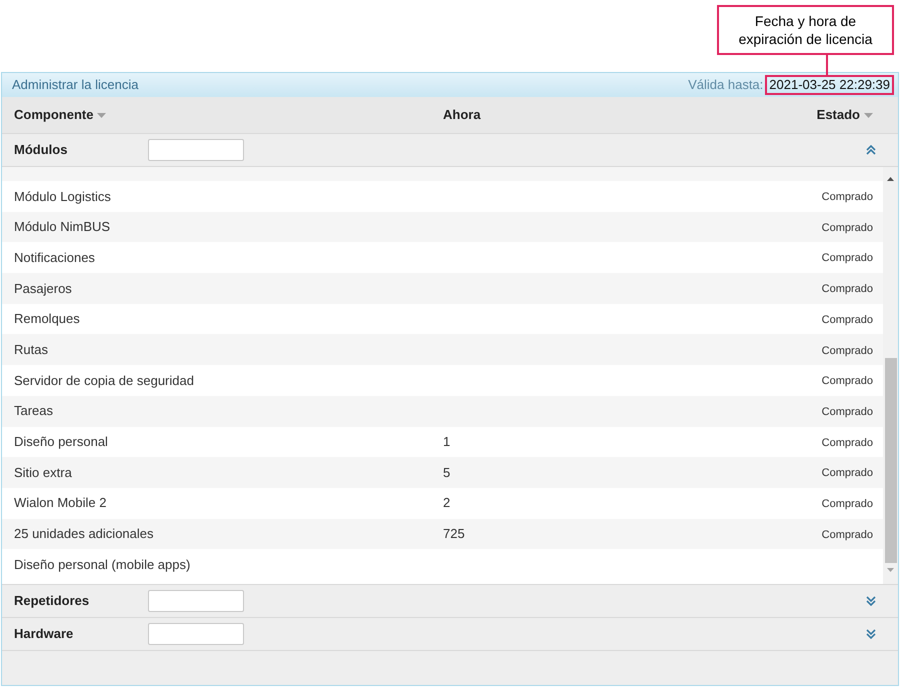  What do you see at coordinates (60, 115) in the screenshot?
I see `column-header: Componente` at bounding box center [60, 115].